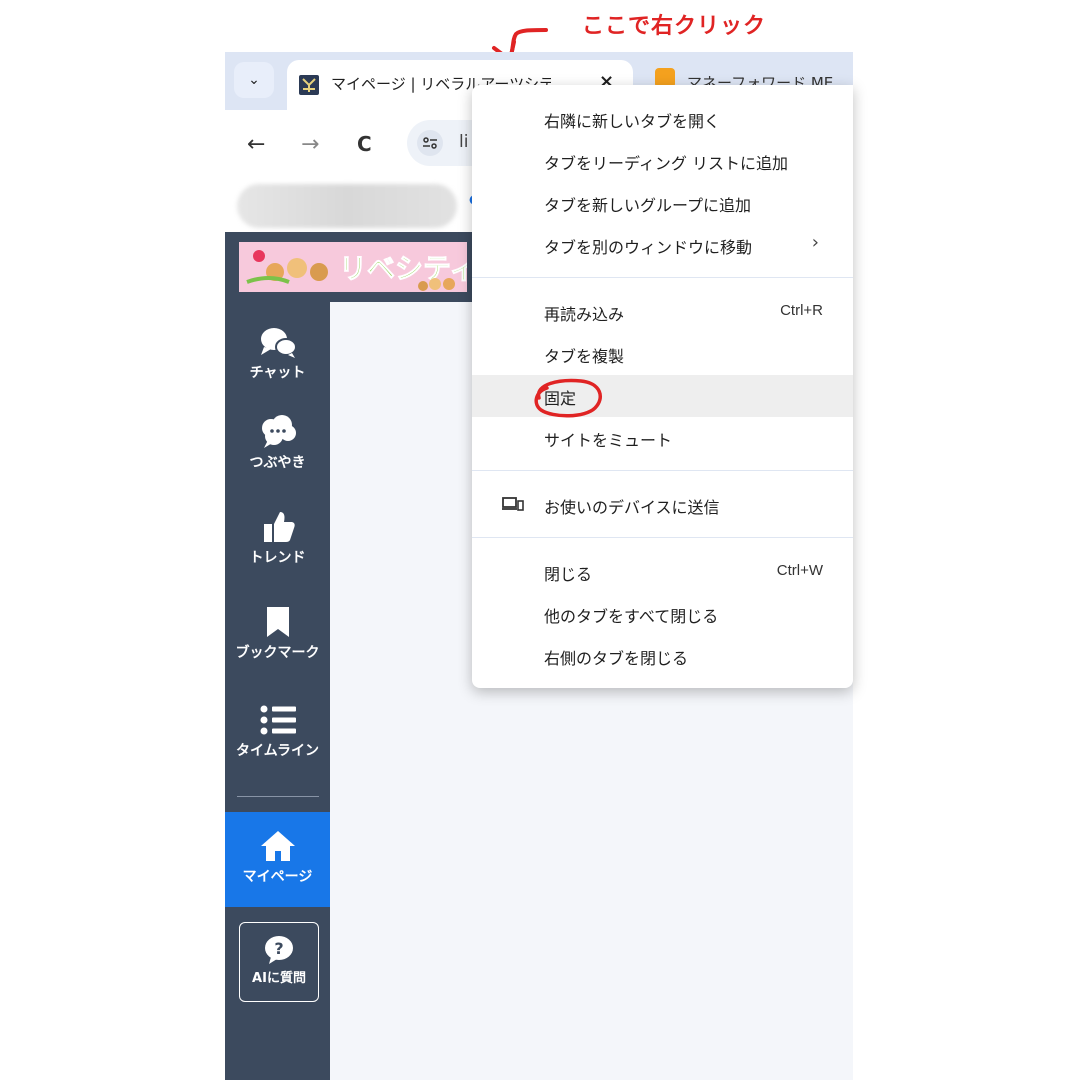 The width and height of the screenshot is (1080, 1080). What do you see at coordinates (277, 751) in the screenshot?
I see `sidebar-item-label: タイムライン` at bounding box center [277, 751].